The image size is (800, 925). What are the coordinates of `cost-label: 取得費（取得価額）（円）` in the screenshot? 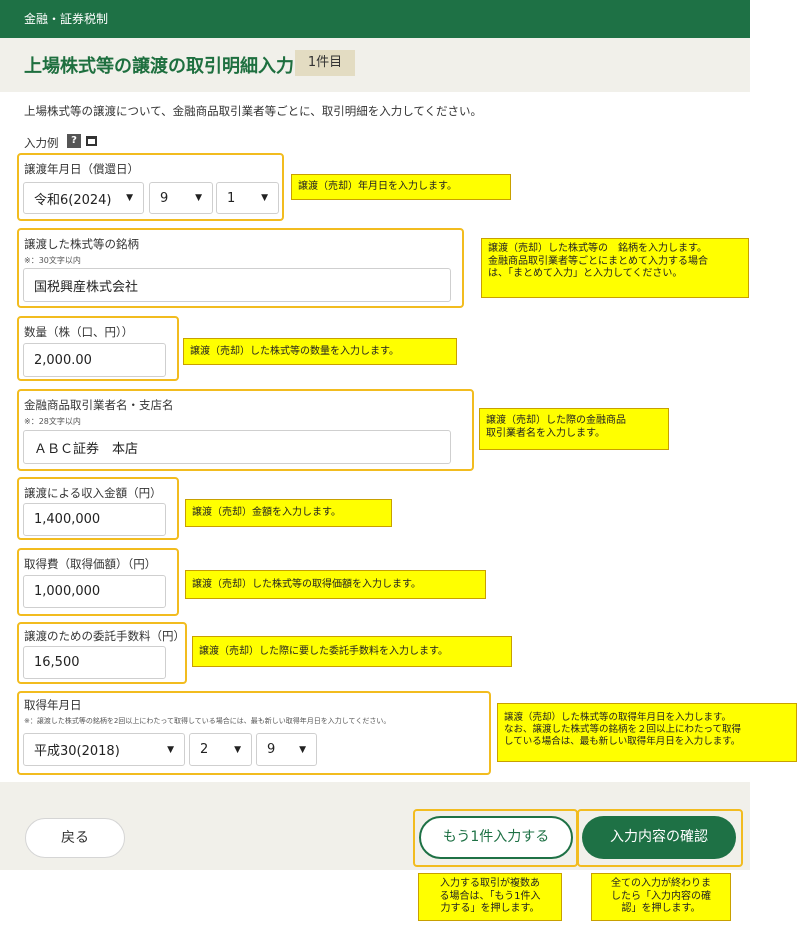 It's located at (90, 564).